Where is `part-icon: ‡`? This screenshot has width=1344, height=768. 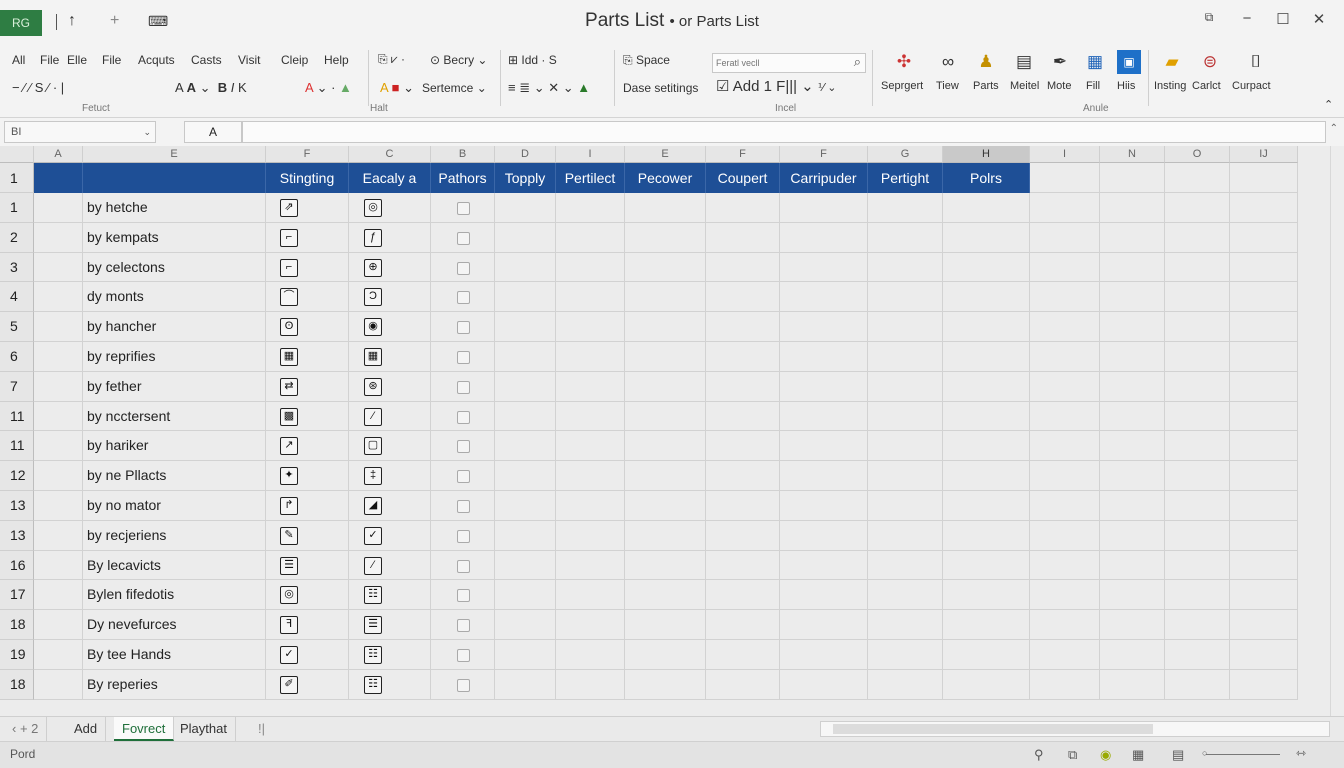
part-icon: ‡ is located at coordinates (373, 476).